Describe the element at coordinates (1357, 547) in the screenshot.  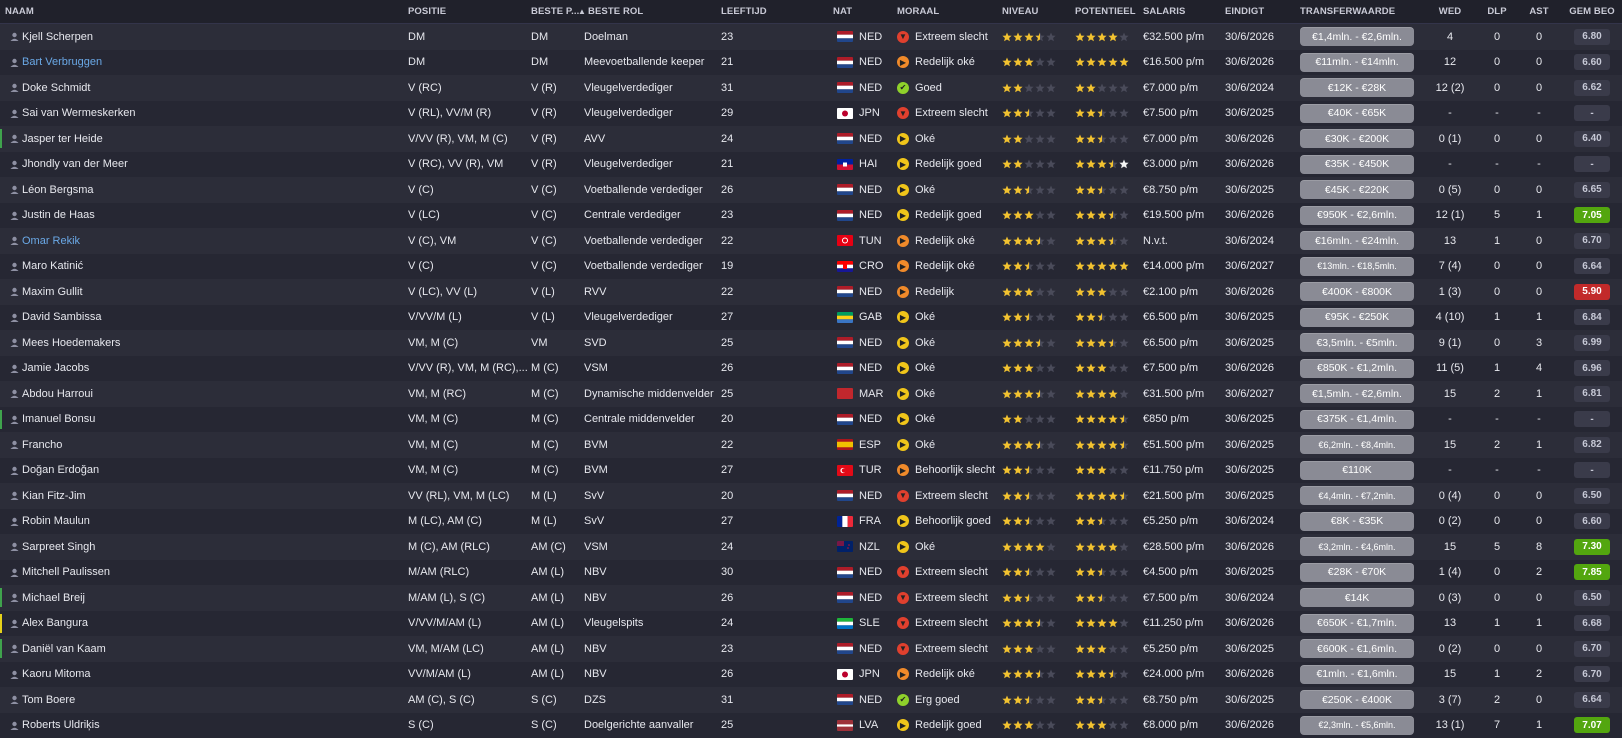
I see `transfer-value-pill: €3,2mln. - €4,6mln.` at that location.